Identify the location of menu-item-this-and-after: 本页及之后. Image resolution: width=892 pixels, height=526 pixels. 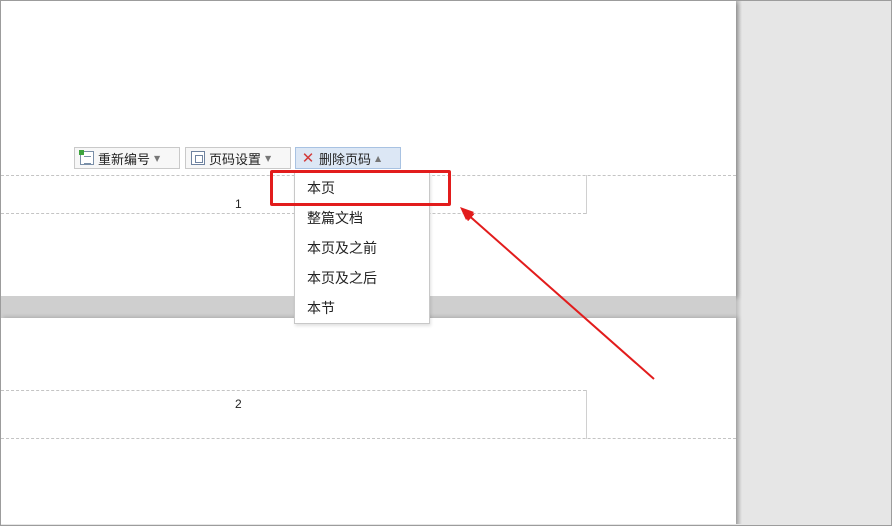
(362, 279).